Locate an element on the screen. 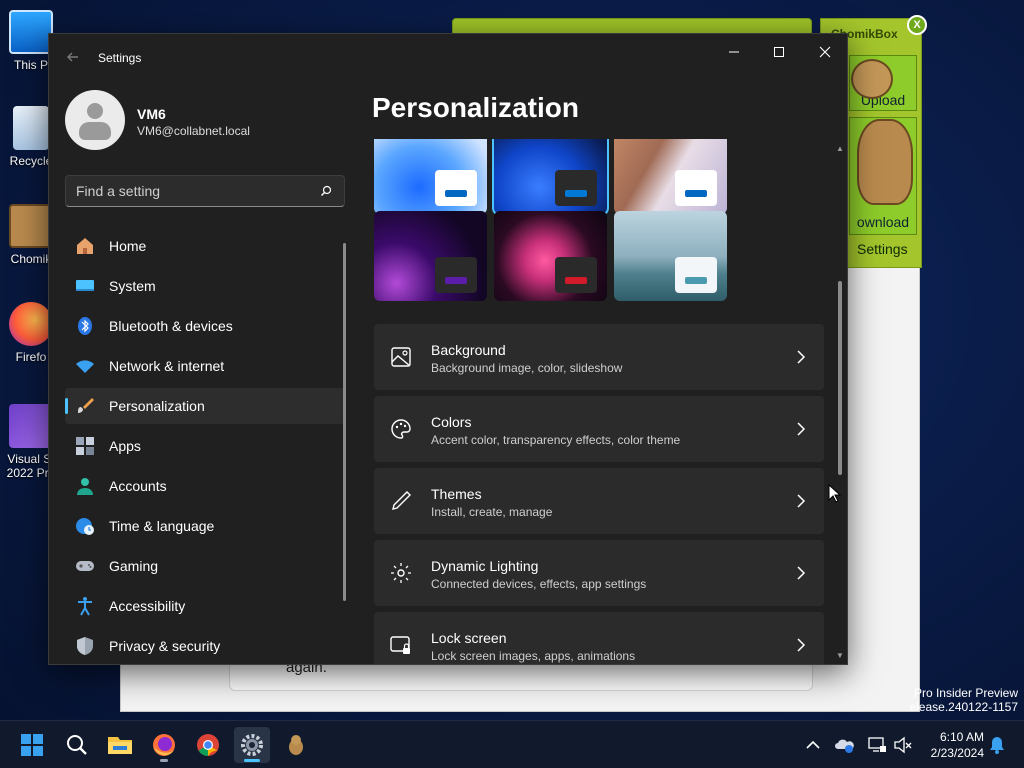 The image size is (1024, 768). palette-icon is located at coordinates (401, 429).